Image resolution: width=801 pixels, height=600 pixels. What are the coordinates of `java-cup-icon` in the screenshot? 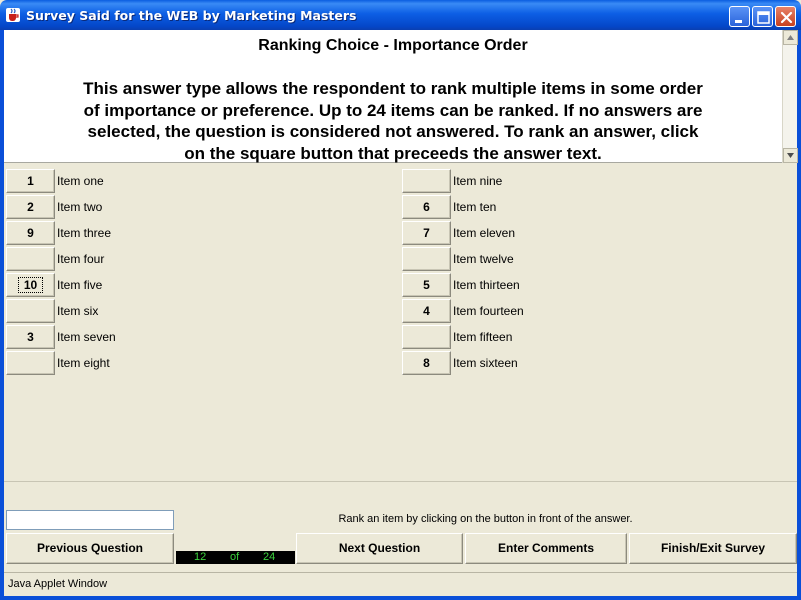 It's located at (13, 15).